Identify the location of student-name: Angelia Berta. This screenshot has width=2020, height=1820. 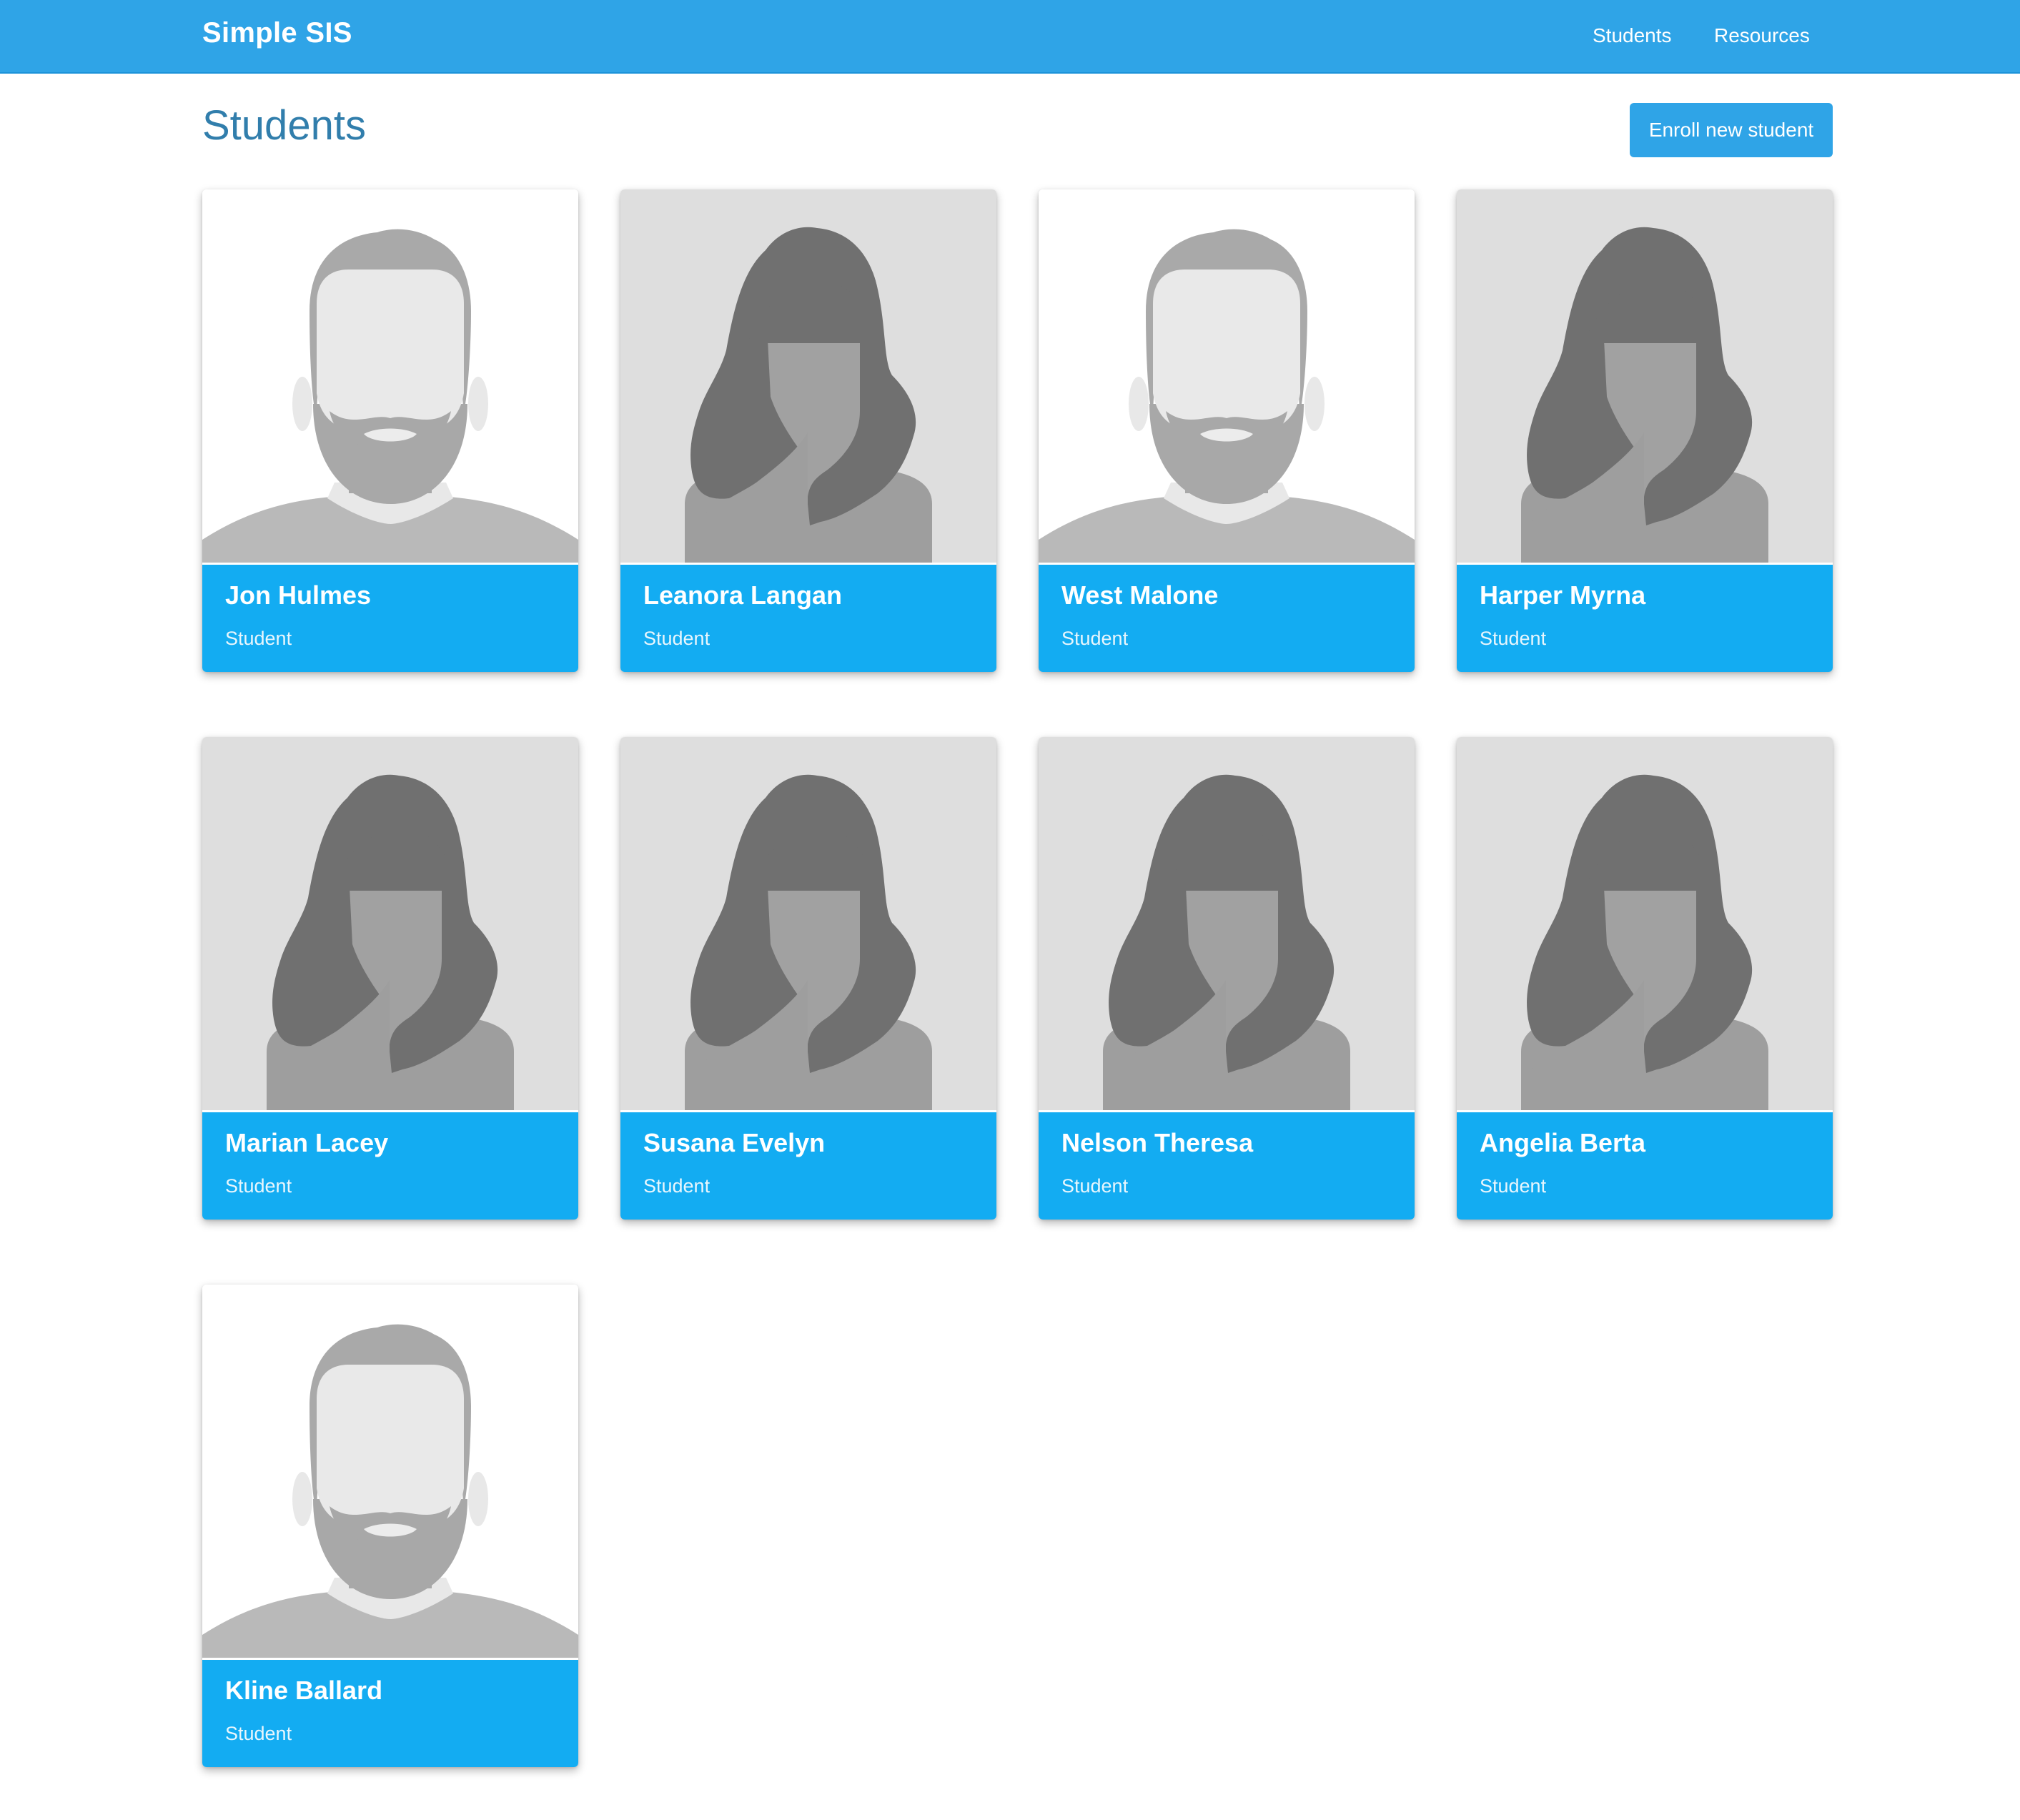
(1563, 1142).